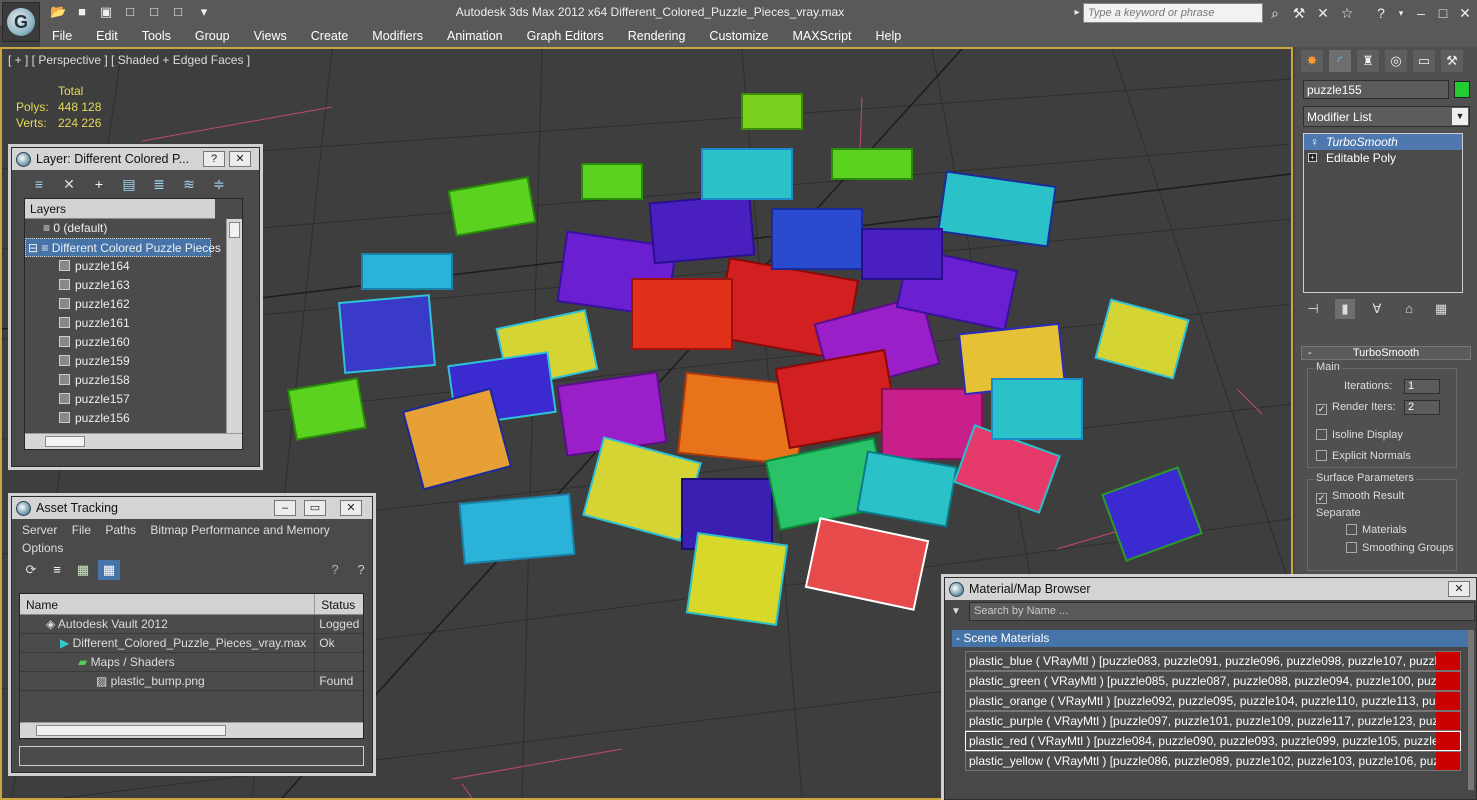 This screenshot has width=1477, height=800. Describe the element at coordinates (1321, 455) in the screenshot. I see `explicit-normals-checkbox` at that location.